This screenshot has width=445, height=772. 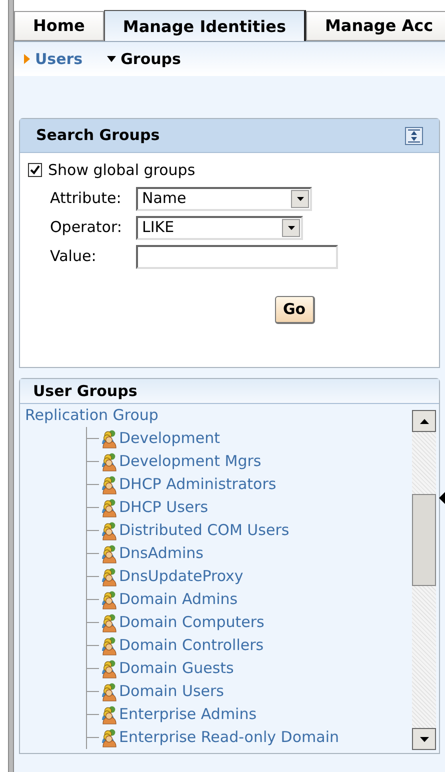 What do you see at coordinates (414, 135) in the screenshot?
I see `collapse-icon` at bounding box center [414, 135].